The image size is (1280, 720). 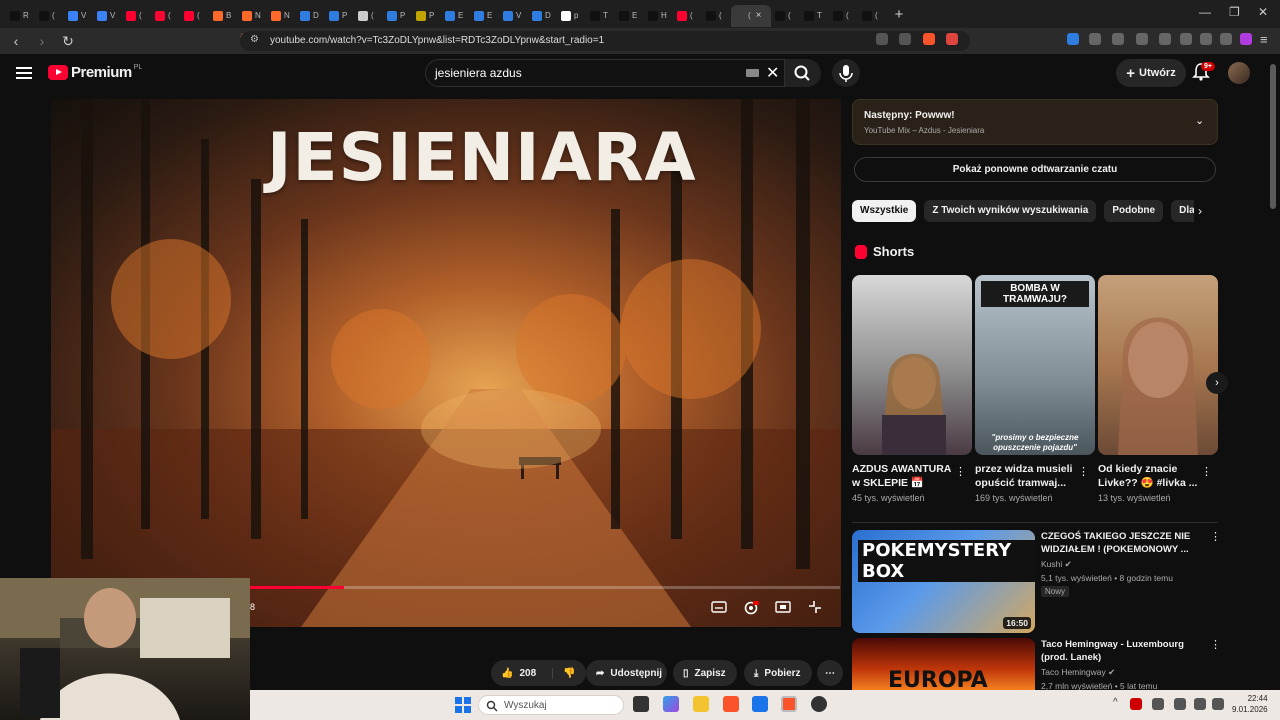 What do you see at coordinates (1186, 39) in the screenshot?
I see `wallet-icon` at bounding box center [1186, 39].